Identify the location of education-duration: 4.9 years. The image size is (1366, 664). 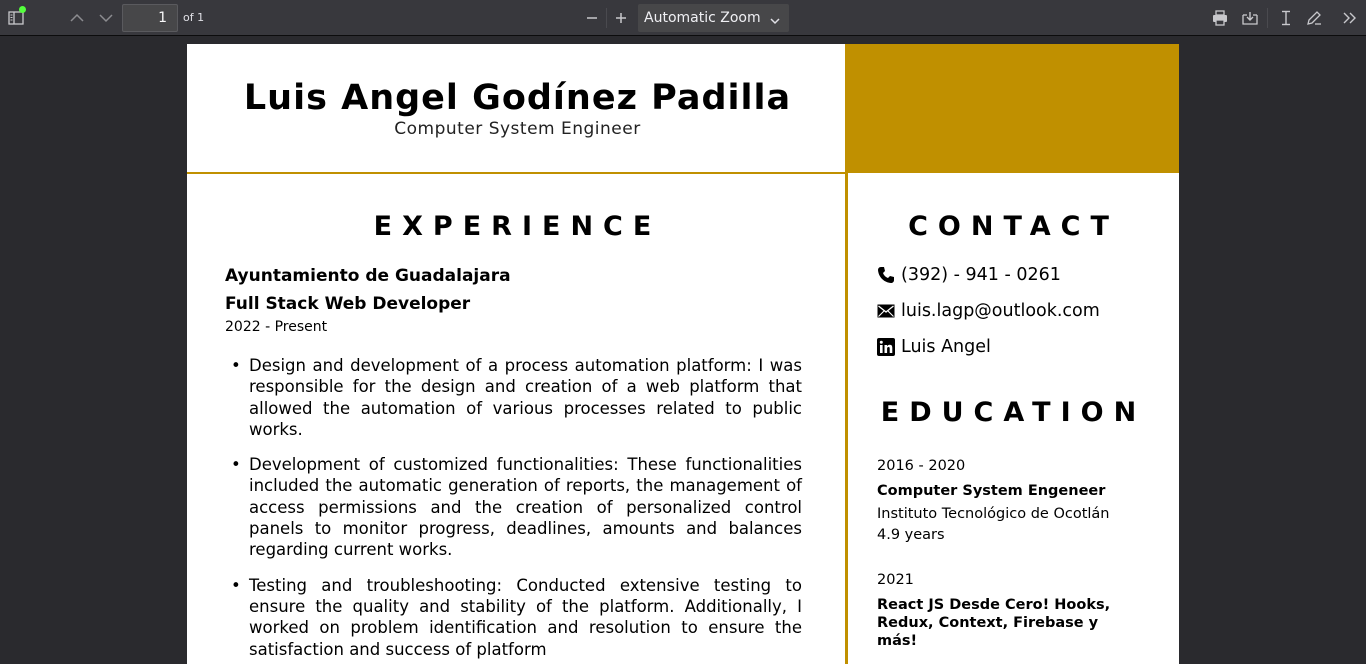
(911, 535).